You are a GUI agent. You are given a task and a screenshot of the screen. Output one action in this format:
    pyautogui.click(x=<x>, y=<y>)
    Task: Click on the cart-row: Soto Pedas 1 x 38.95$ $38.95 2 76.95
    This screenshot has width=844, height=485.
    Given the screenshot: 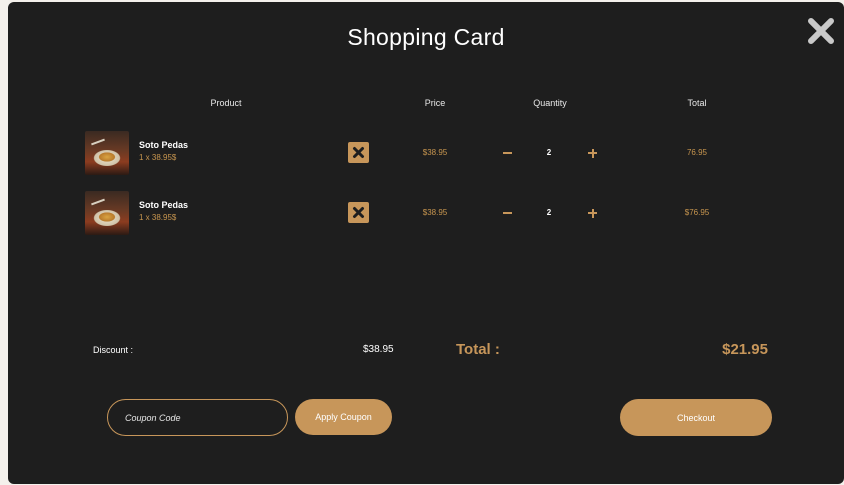 What is the action you would take?
    pyautogui.click(x=426, y=154)
    